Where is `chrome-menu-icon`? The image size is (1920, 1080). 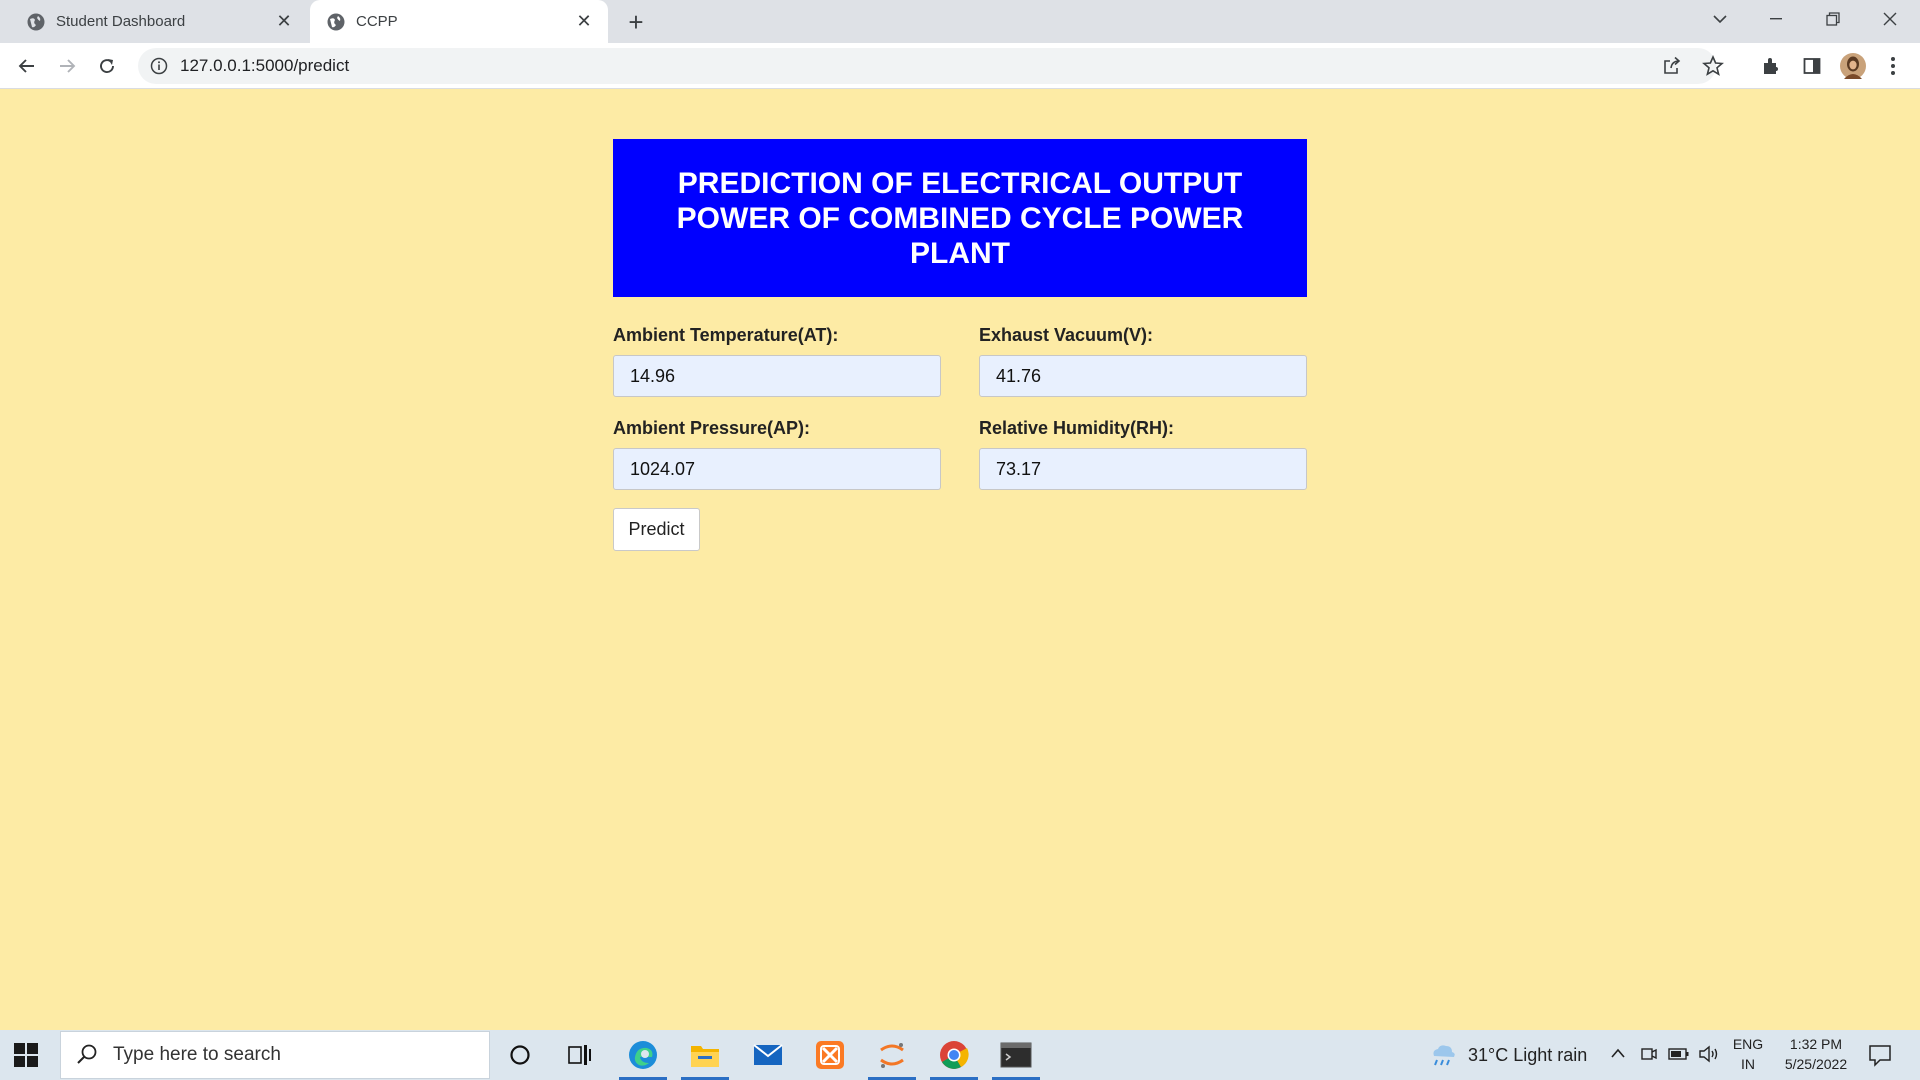 chrome-menu-icon is located at coordinates (1893, 66).